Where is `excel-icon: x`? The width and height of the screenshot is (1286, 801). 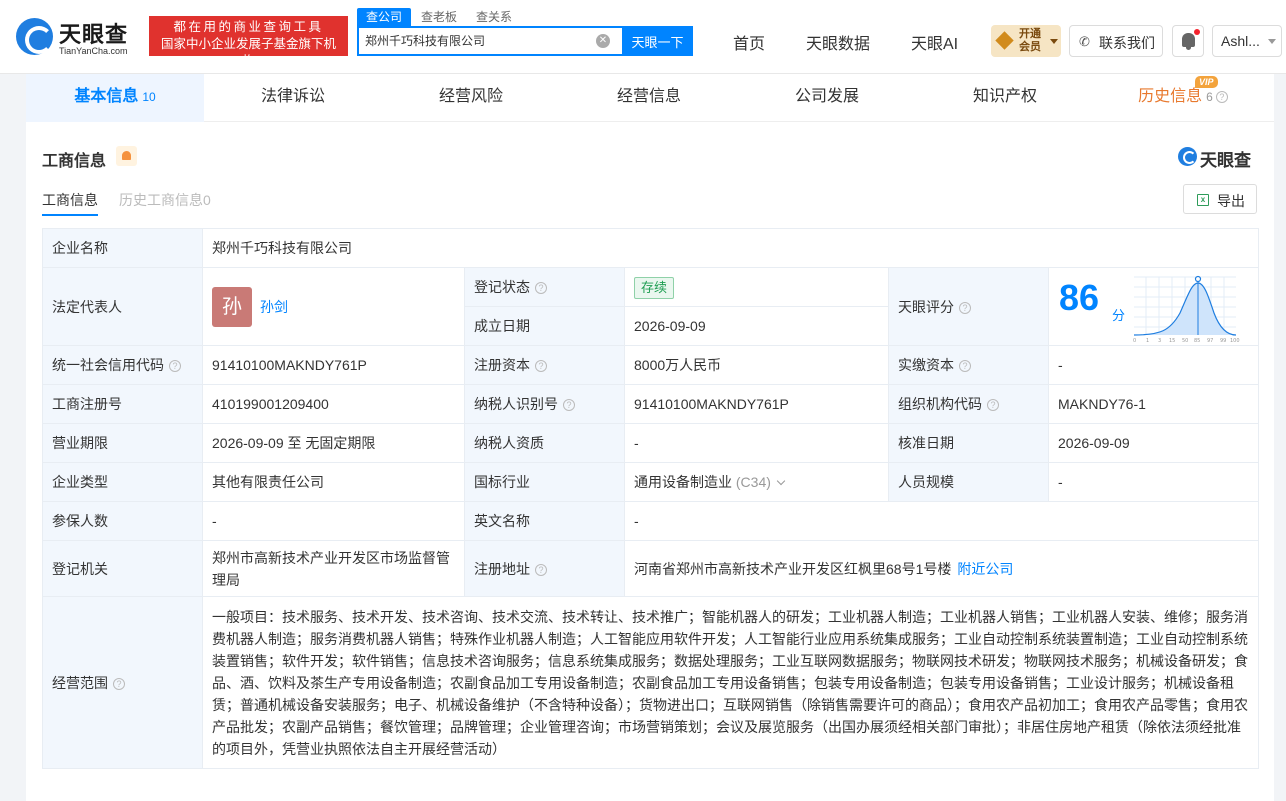 excel-icon: x is located at coordinates (1203, 200).